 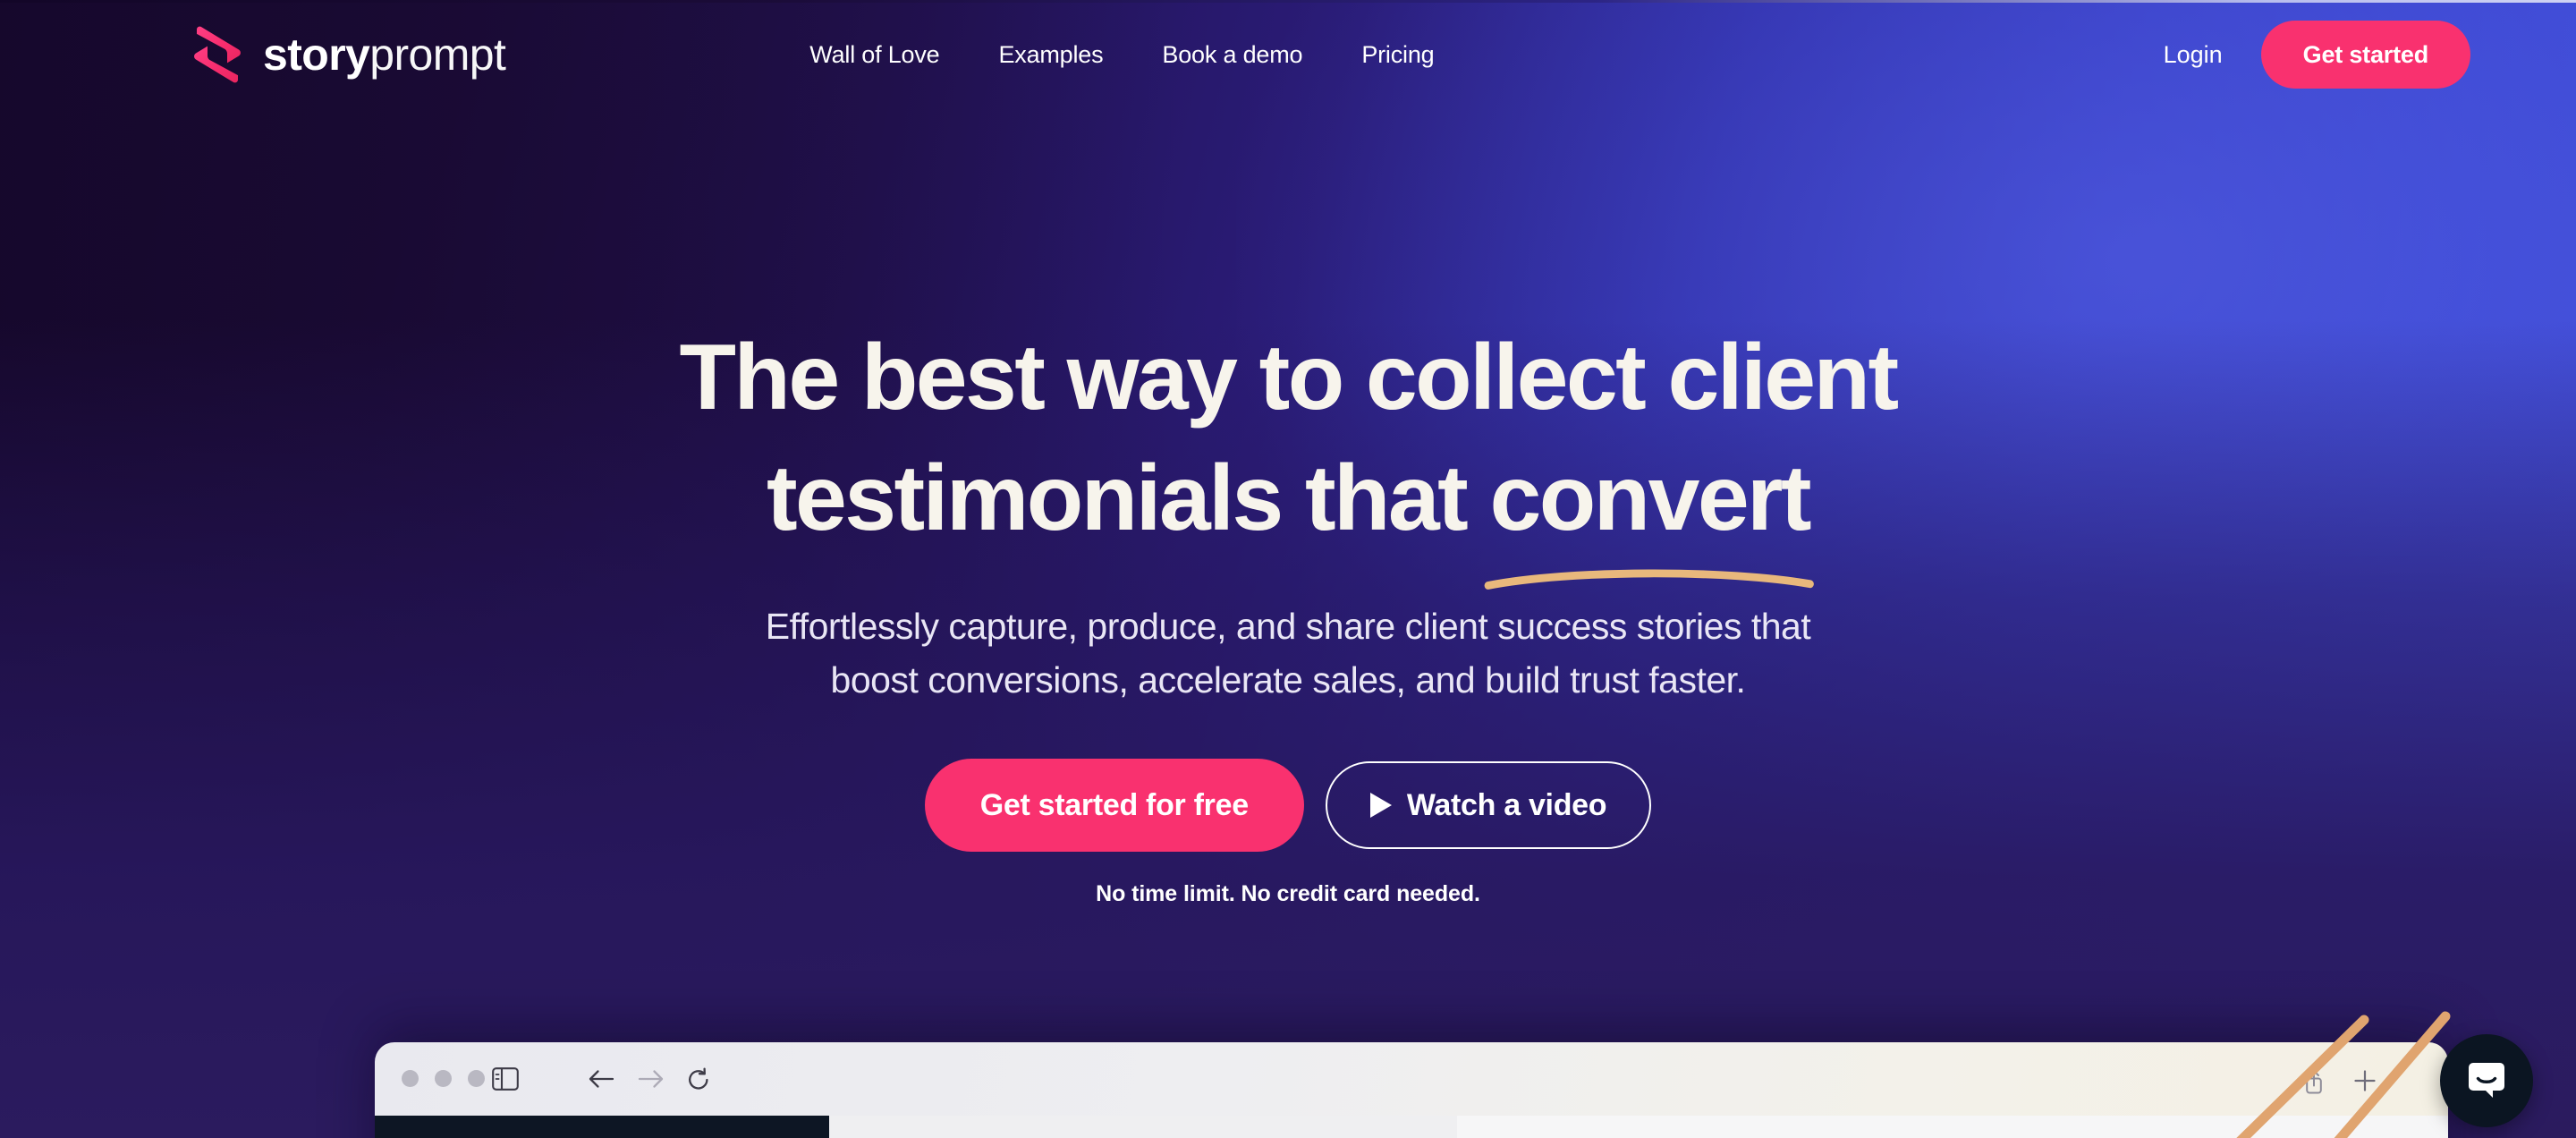 I want to click on headline-line-2: testimonials that convert, so click(x=1288, y=514).